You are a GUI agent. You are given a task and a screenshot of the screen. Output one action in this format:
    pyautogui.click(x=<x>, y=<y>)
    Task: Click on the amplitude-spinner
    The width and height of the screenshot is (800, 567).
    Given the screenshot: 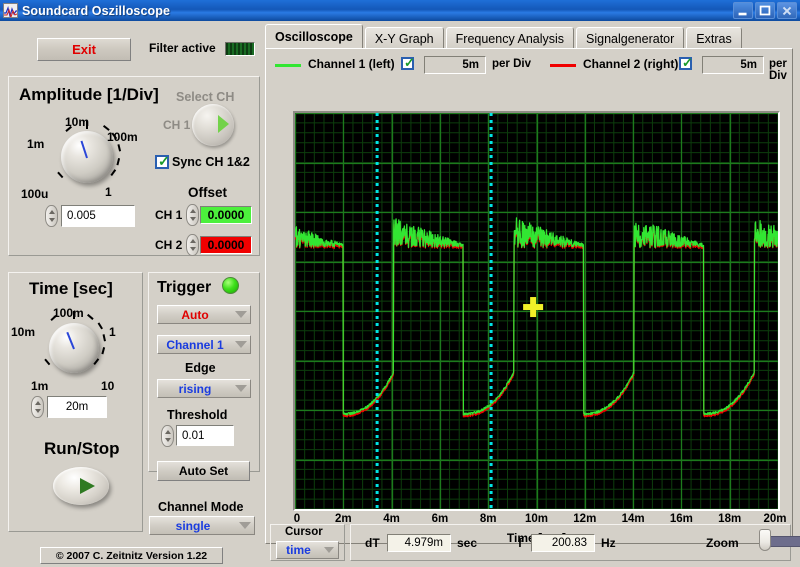 What is the action you would take?
    pyautogui.click(x=51, y=216)
    